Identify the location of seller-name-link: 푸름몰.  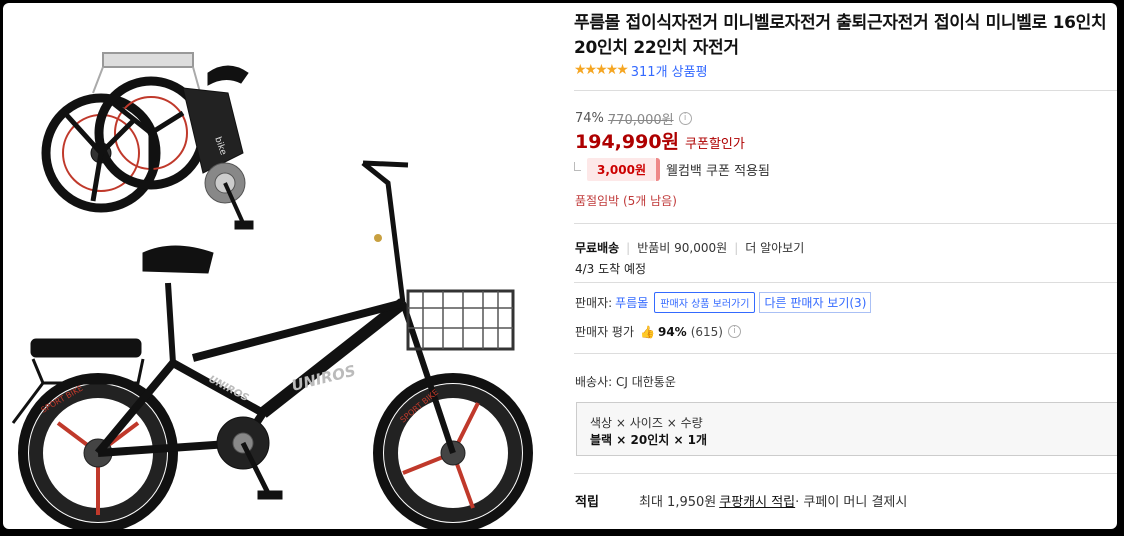
(631, 302).